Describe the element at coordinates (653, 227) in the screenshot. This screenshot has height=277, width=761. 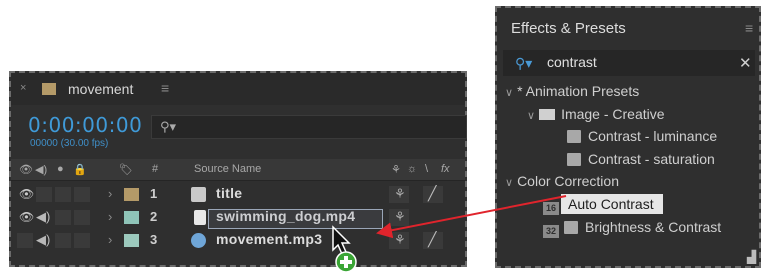
I see `tree-item-label: Brightness & Contrast` at that location.